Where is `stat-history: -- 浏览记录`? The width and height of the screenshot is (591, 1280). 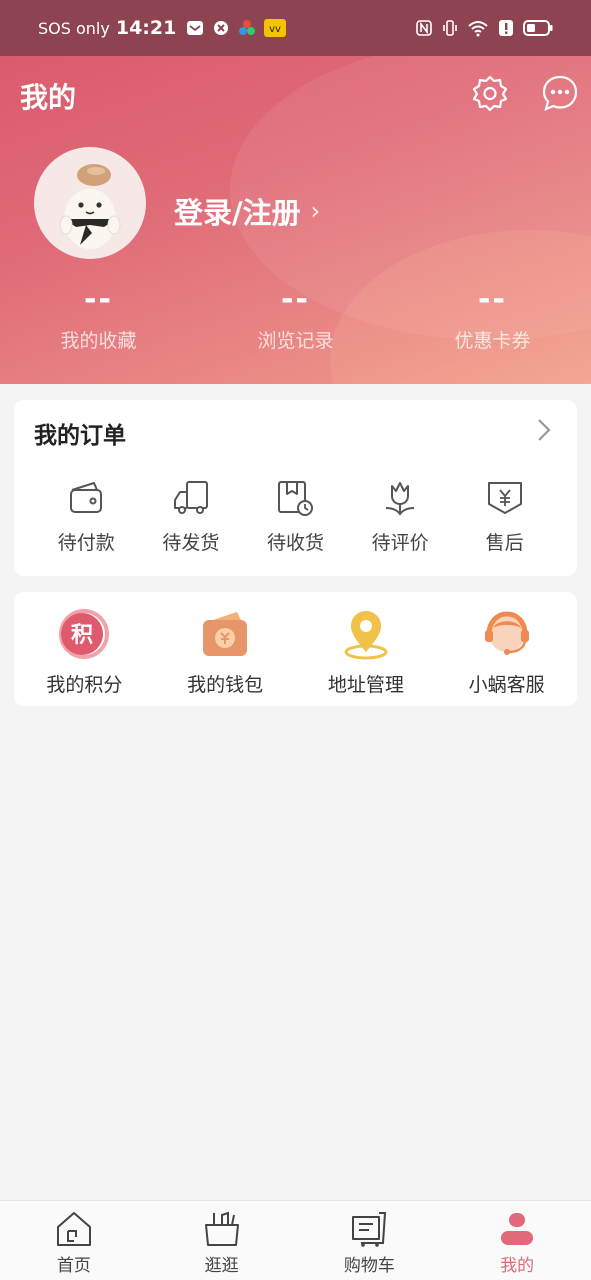
stat-history: -- 浏览记录 is located at coordinates (295, 317).